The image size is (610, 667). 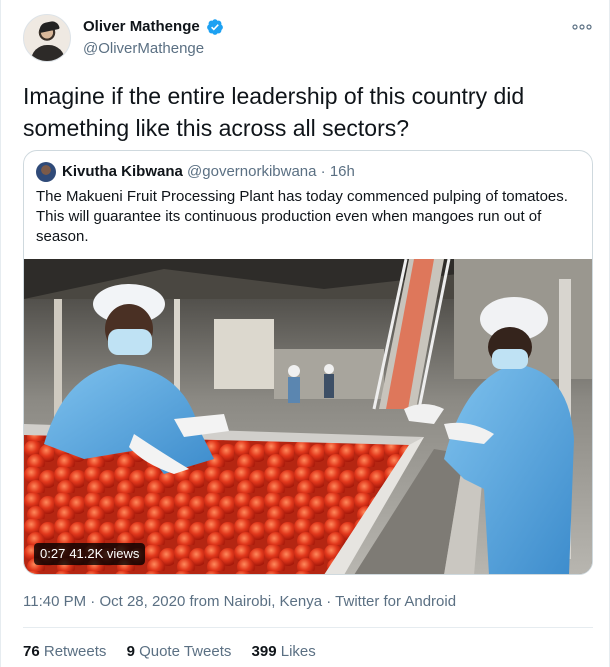 What do you see at coordinates (153, 49) in the screenshot?
I see `author-handle: @OliverMathenge` at bounding box center [153, 49].